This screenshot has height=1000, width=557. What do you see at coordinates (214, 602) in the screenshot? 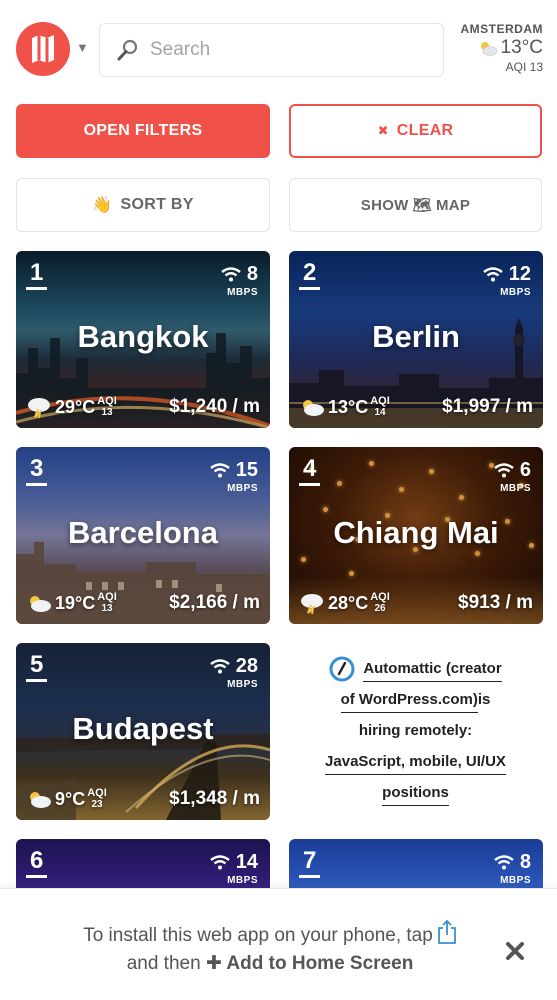
I see `city-cost: $2,166 / m` at bounding box center [214, 602].